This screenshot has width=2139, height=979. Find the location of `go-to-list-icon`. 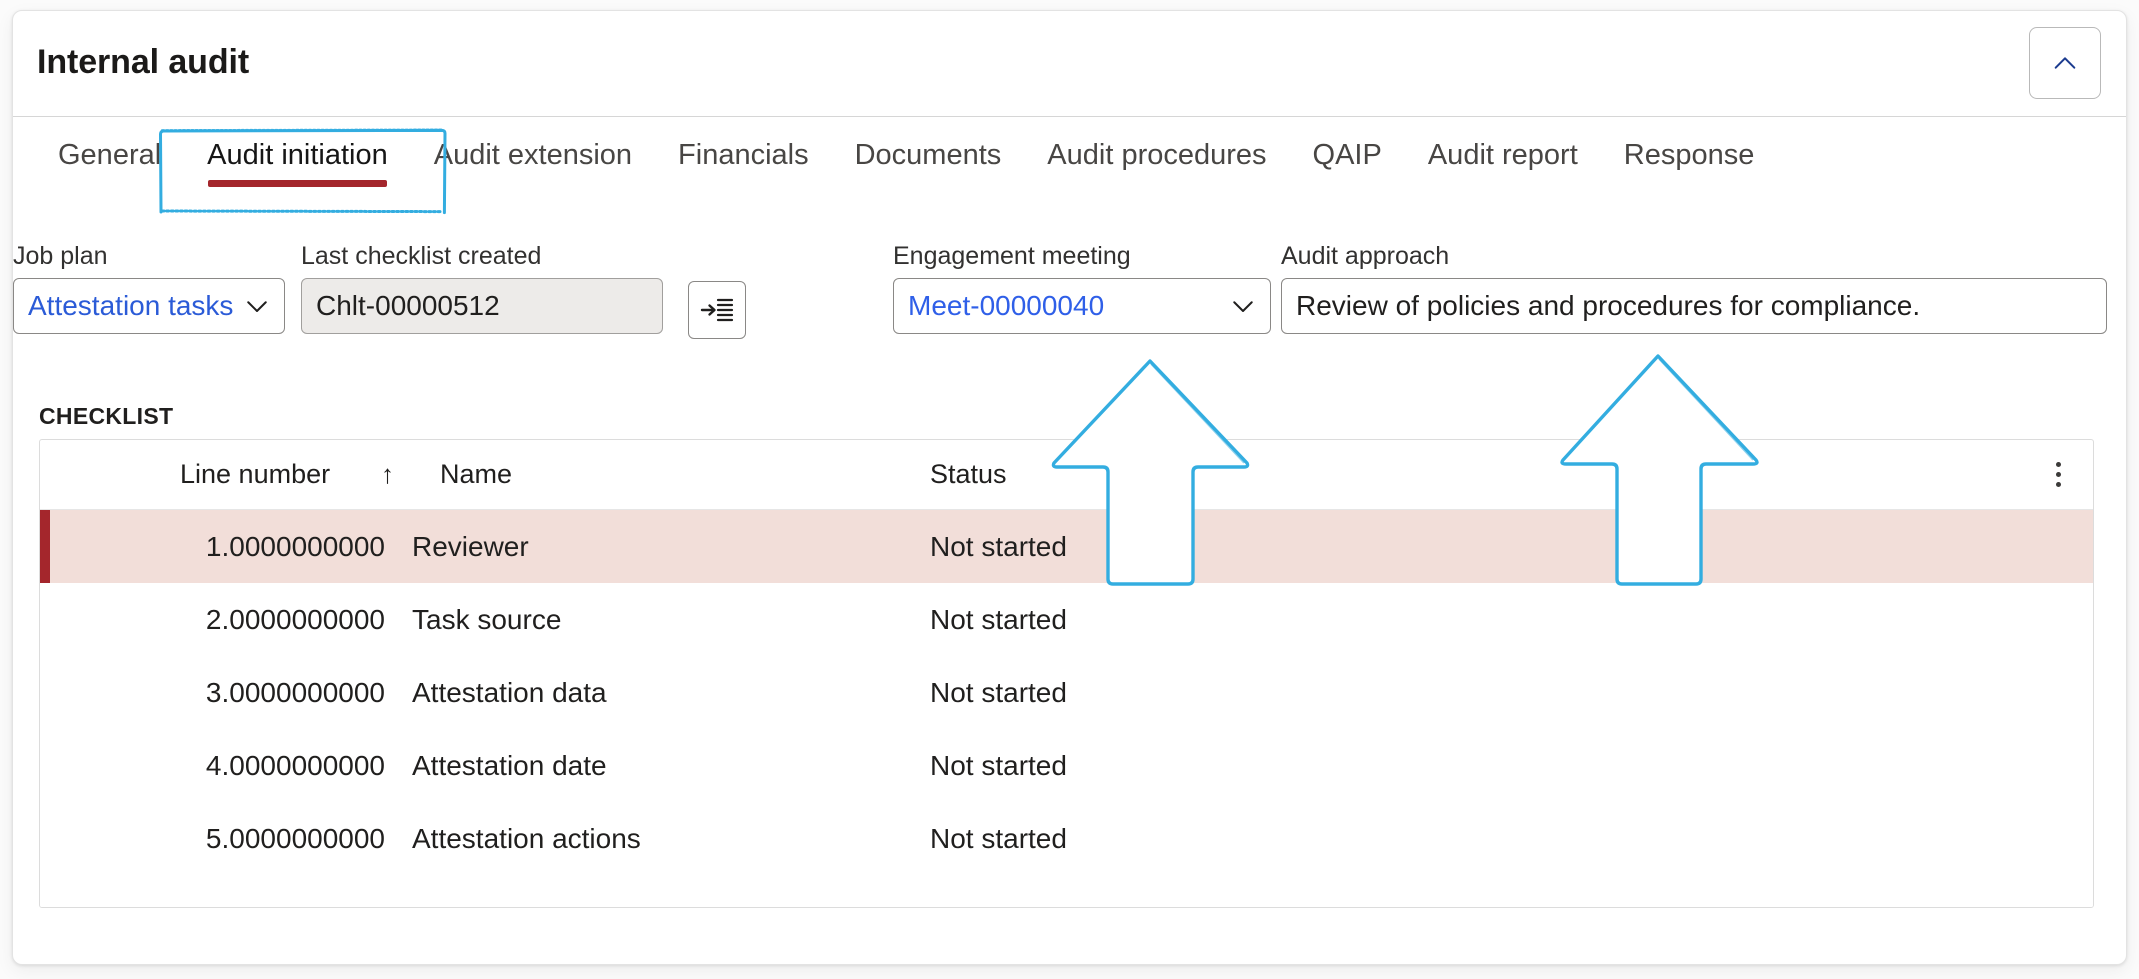

go-to-list-icon is located at coordinates (717, 310).